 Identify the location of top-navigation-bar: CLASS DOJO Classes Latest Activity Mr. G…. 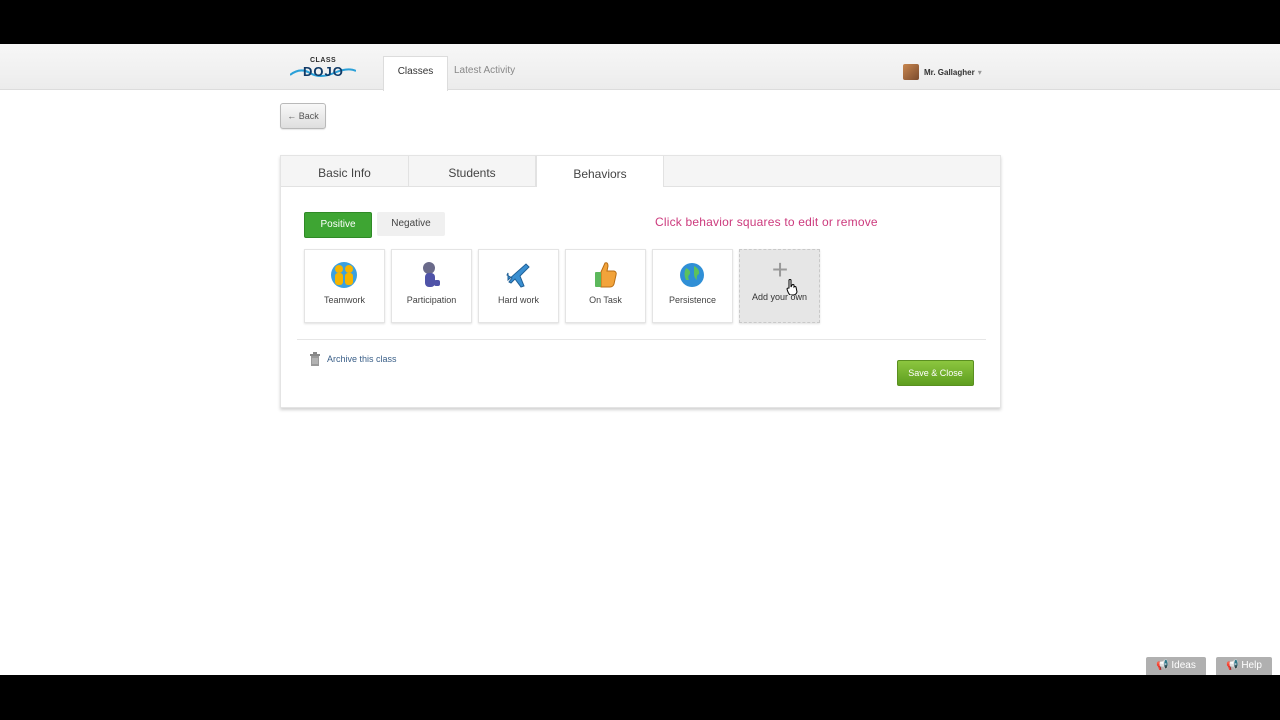
(640, 67).